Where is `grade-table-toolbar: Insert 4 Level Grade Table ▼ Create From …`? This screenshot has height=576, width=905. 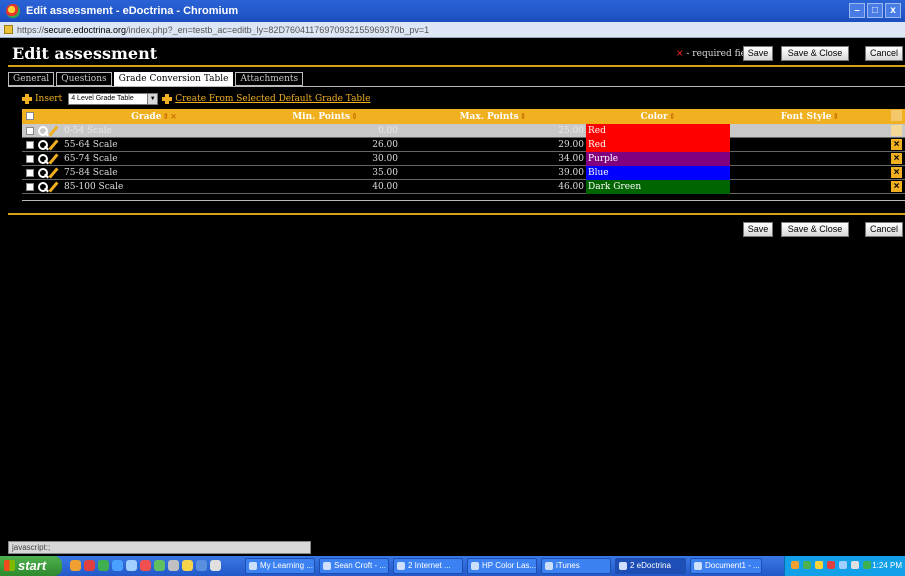
grade-table-toolbar: Insert 4 Level Grade Table ▼ Create From … is located at coordinates (196, 99).